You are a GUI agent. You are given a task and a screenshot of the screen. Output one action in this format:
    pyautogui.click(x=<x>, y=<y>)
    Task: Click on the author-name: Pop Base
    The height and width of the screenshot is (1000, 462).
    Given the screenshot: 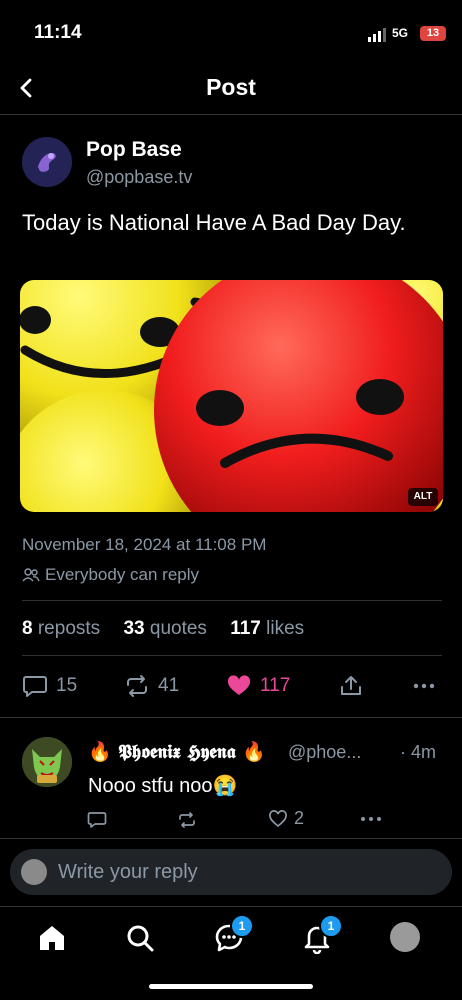 What is the action you would take?
    pyautogui.click(x=134, y=150)
    